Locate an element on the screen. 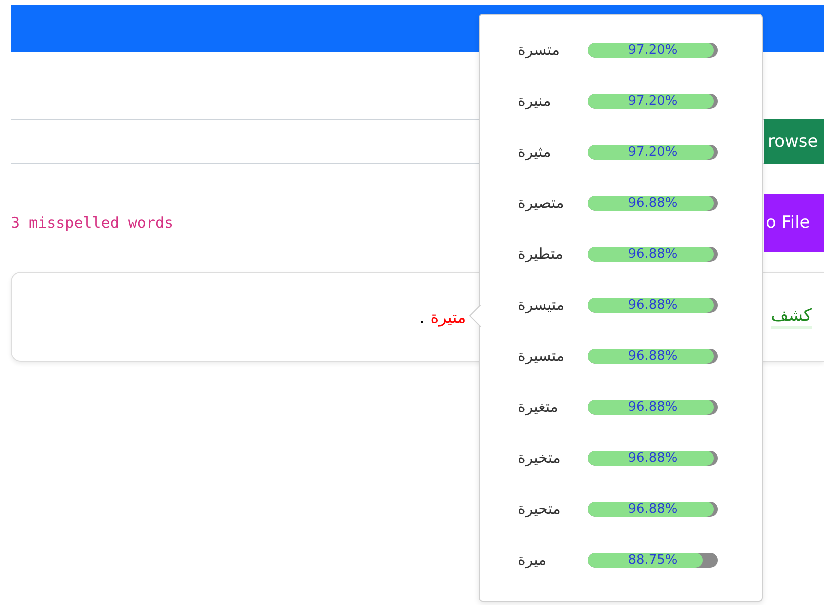  browse-button: rowse is located at coordinates (794, 141).